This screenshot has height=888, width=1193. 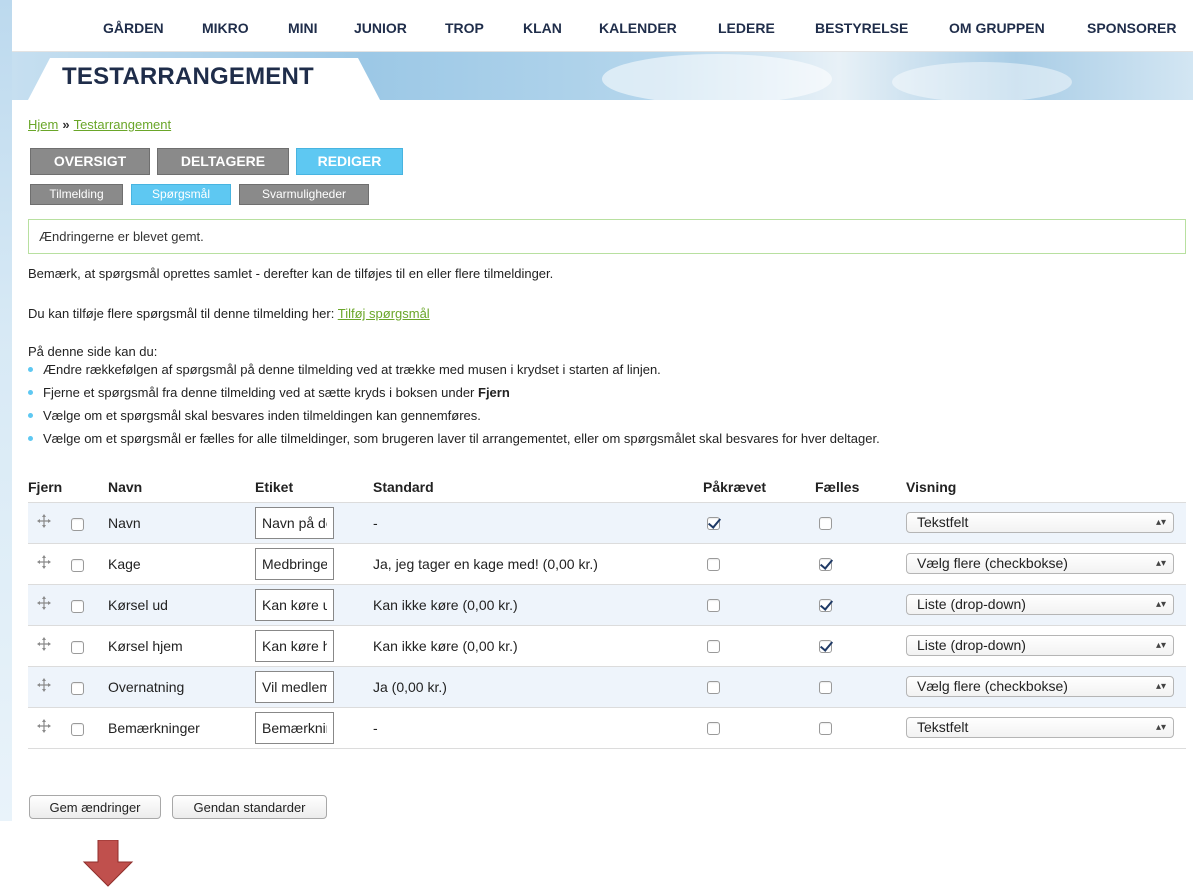 I want to click on tab-oversigt: OVERSIGT, so click(x=90, y=161).